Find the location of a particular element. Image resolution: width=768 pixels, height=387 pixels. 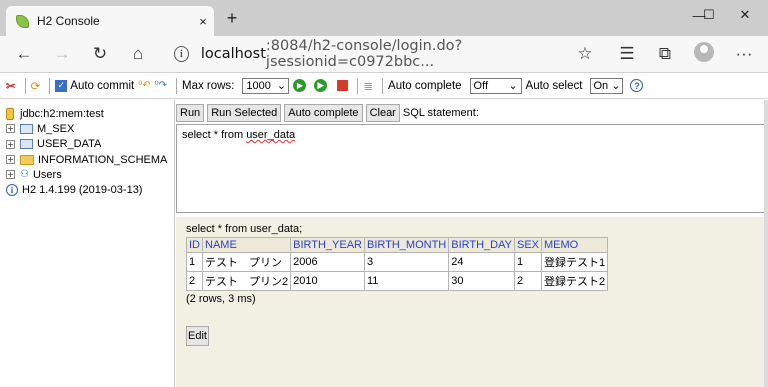

disconnect-icon: ✂ is located at coordinates (11, 86).